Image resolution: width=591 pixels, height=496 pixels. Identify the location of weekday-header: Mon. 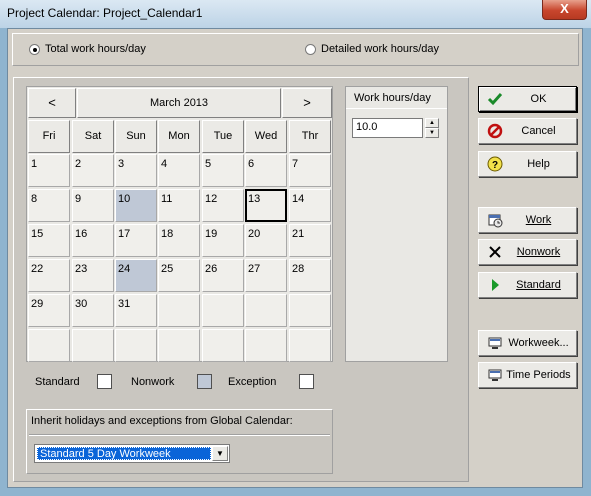
(179, 136).